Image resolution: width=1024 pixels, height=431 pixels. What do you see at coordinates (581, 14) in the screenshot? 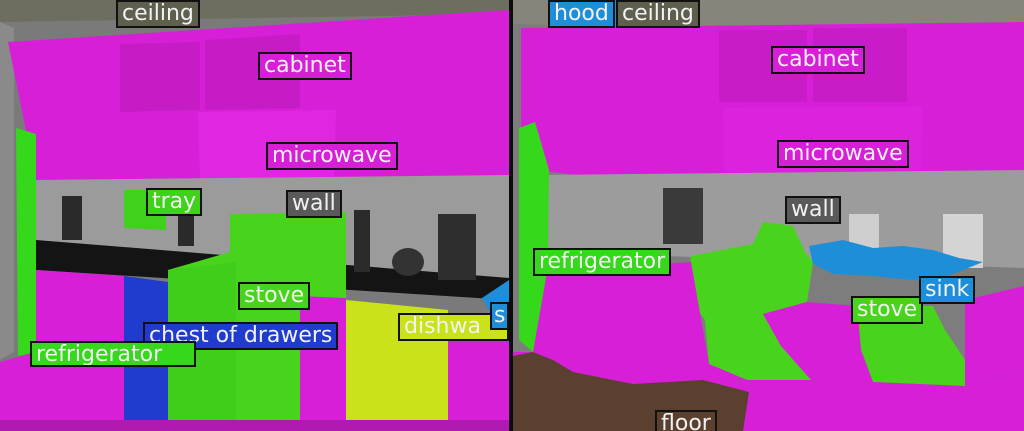
I see `label-hood: hood` at bounding box center [581, 14].